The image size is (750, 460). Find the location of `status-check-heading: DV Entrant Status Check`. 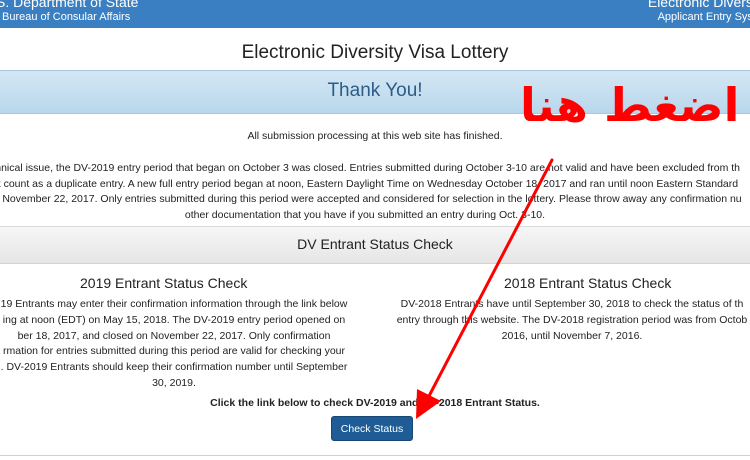

status-check-heading: DV Entrant Status Check is located at coordinates (375, 244).